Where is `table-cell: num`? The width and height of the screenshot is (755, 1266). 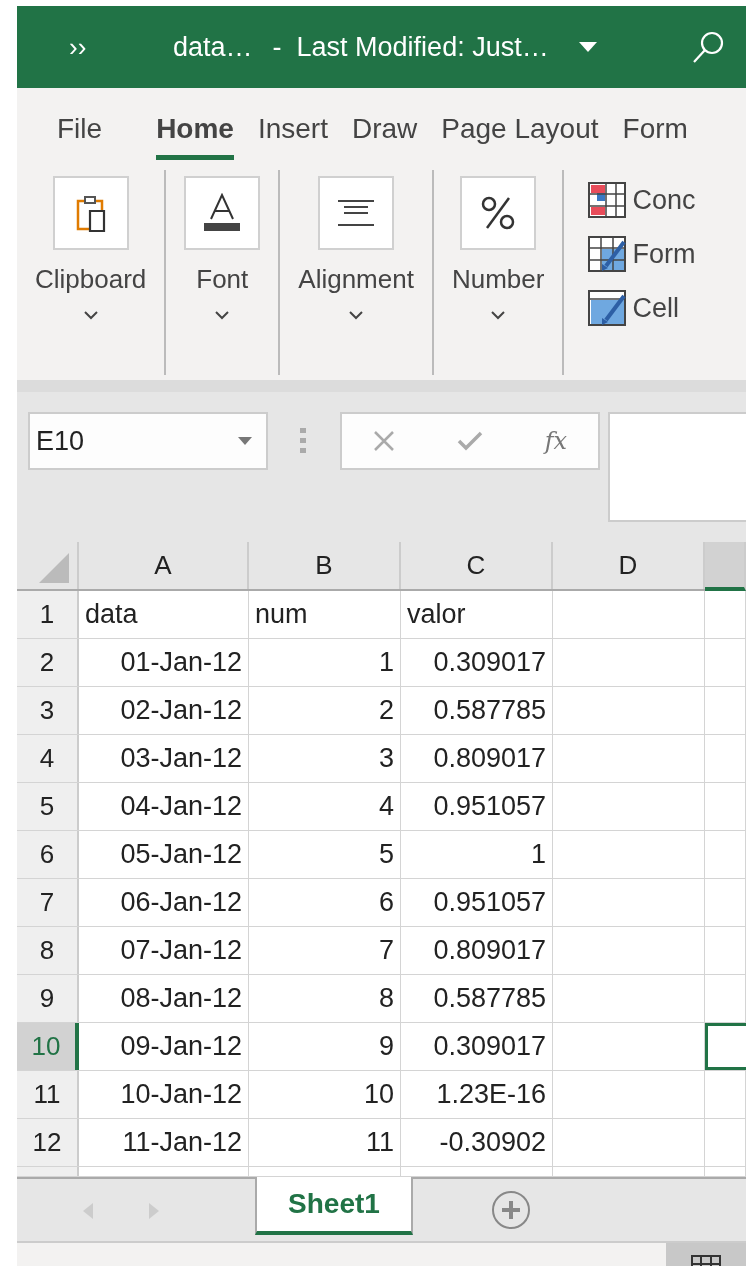 table-cell: num is located at coordinates (325, 614).